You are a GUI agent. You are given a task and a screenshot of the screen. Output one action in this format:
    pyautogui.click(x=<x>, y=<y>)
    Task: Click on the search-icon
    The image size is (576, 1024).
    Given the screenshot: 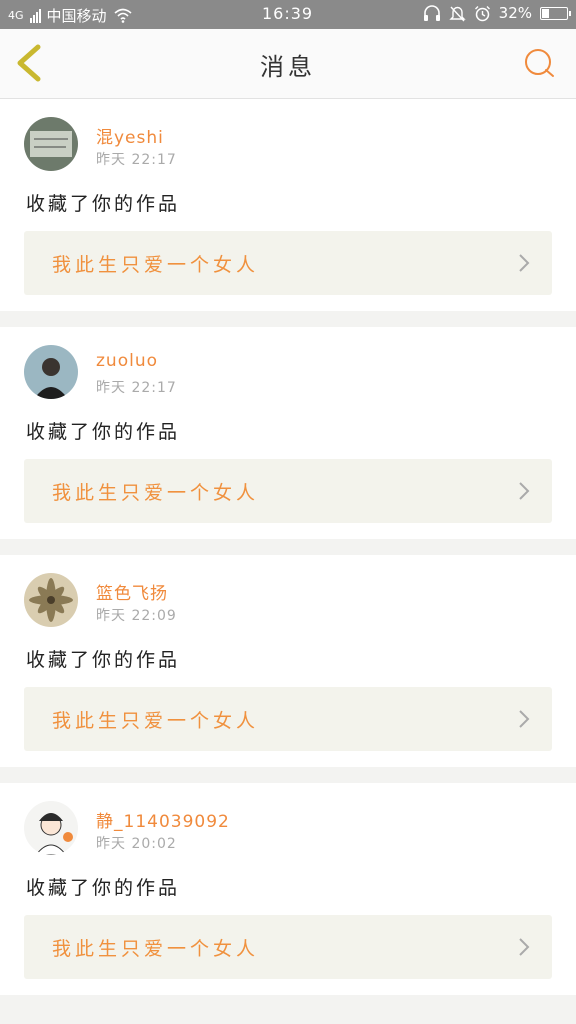 What is the action you would take?
    pyautogui.click(x=539, y=63)
    